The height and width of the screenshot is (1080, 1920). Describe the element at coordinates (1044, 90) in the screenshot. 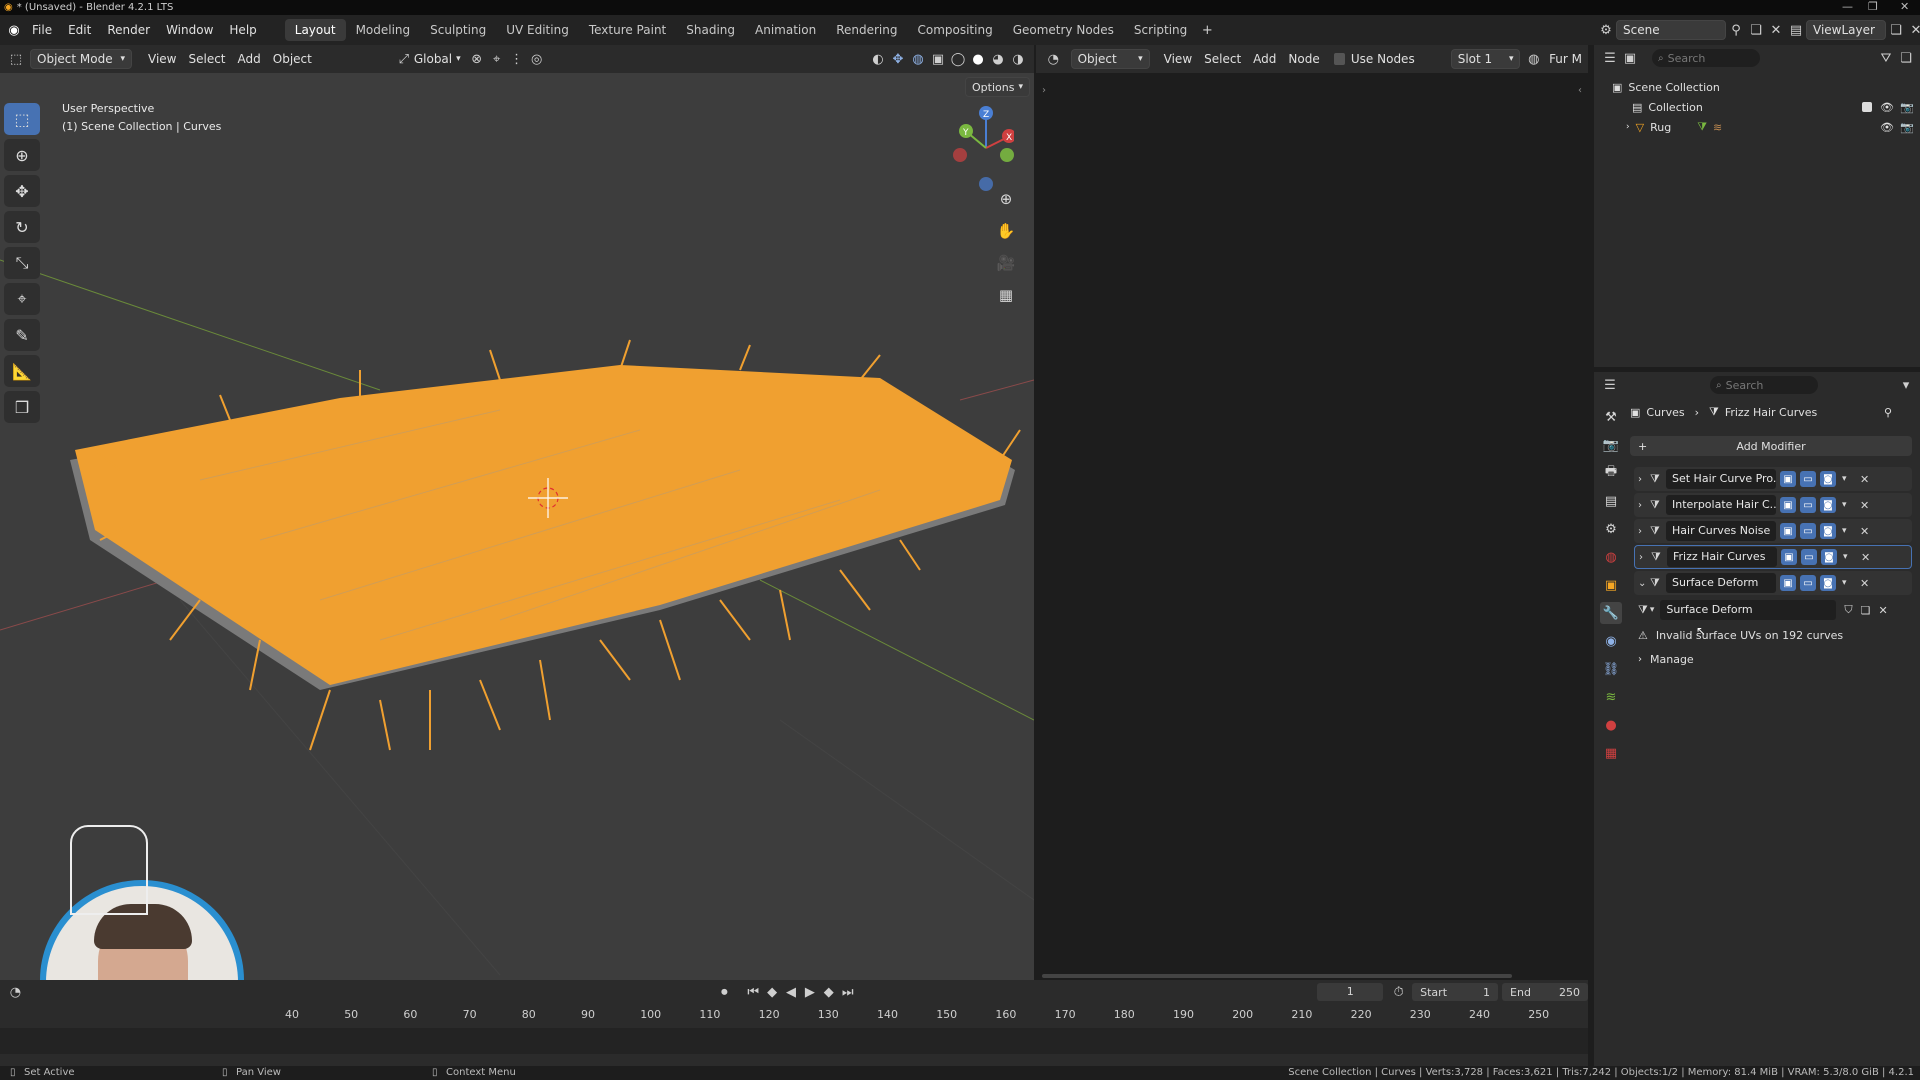

I see `sidebar-toggle-icon: ›` at that location.